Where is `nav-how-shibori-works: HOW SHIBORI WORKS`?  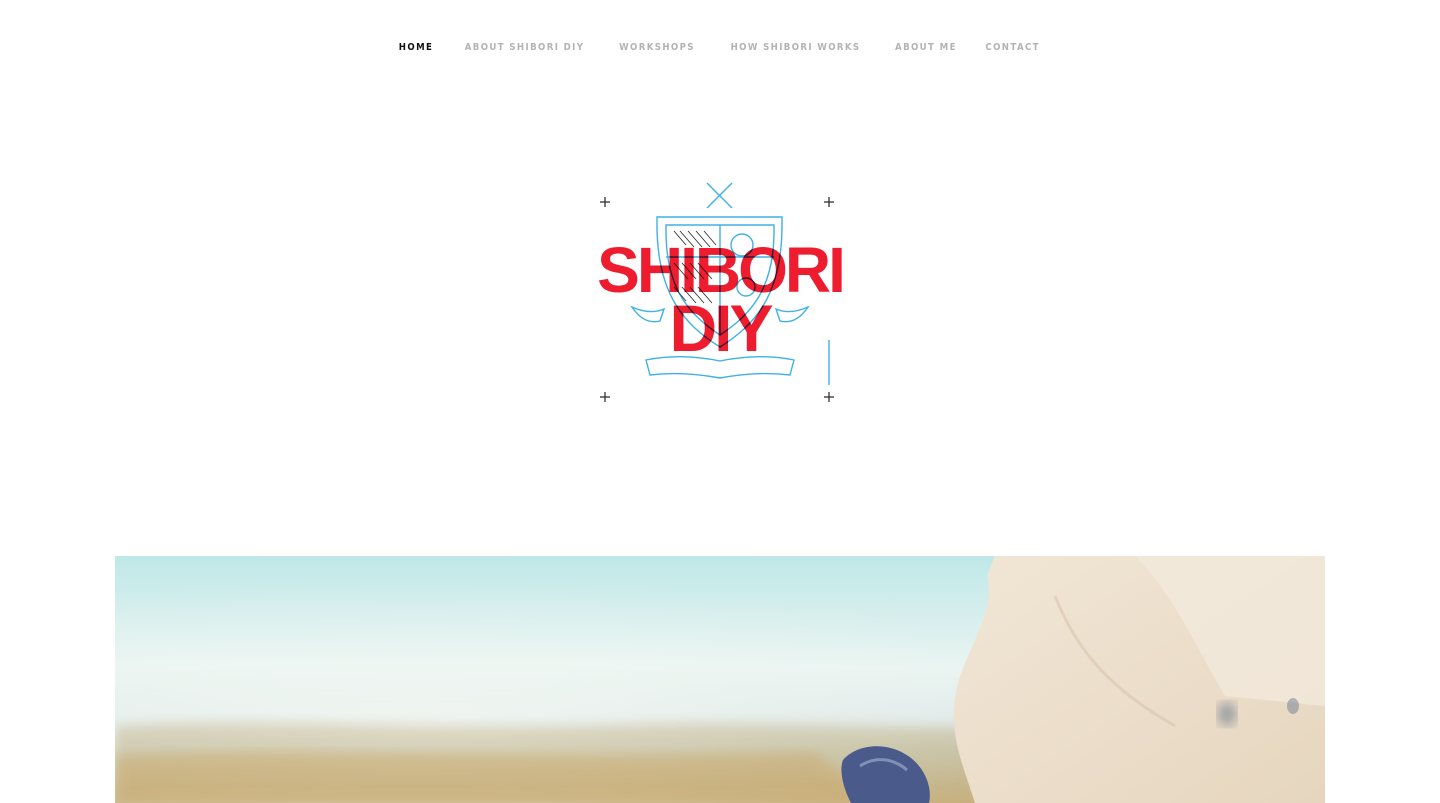
nav-how-shibori-works: HOW SHIBORI WORKS is located at coordinates (795, 48).